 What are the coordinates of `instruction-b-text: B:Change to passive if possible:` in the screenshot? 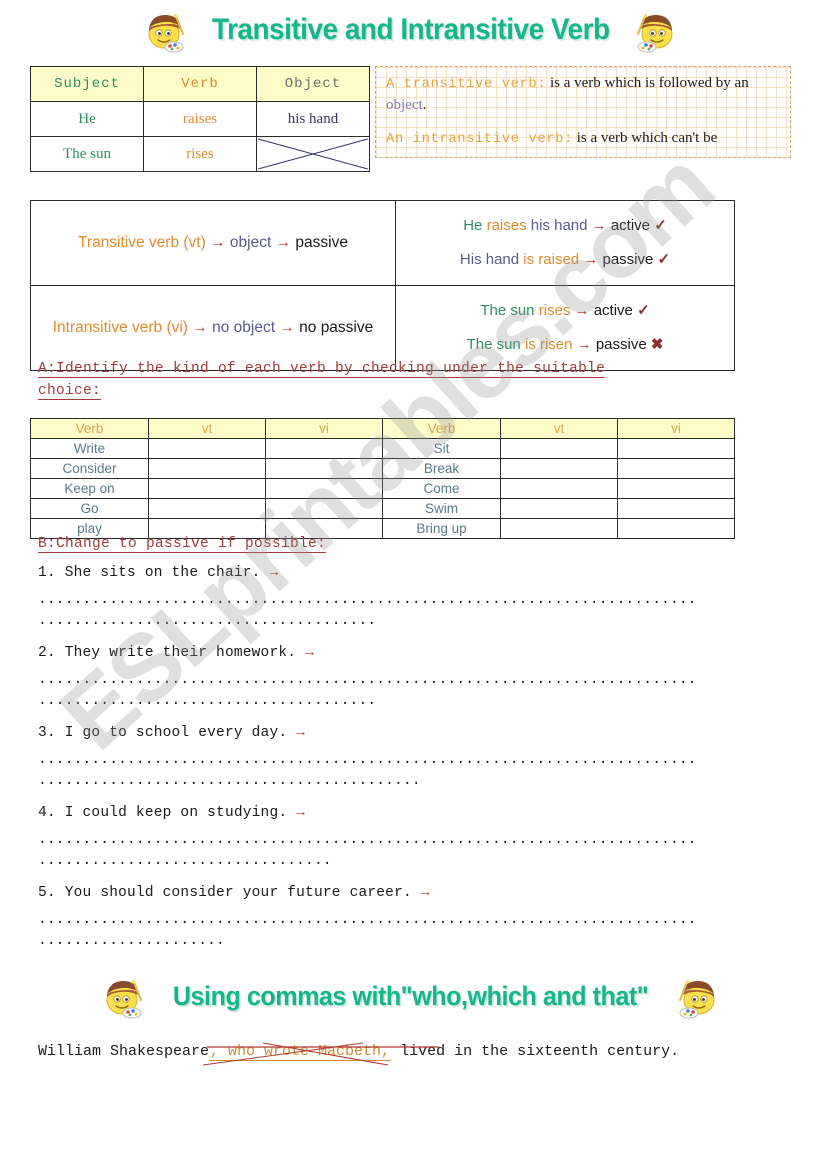 It's located at (182, 544).